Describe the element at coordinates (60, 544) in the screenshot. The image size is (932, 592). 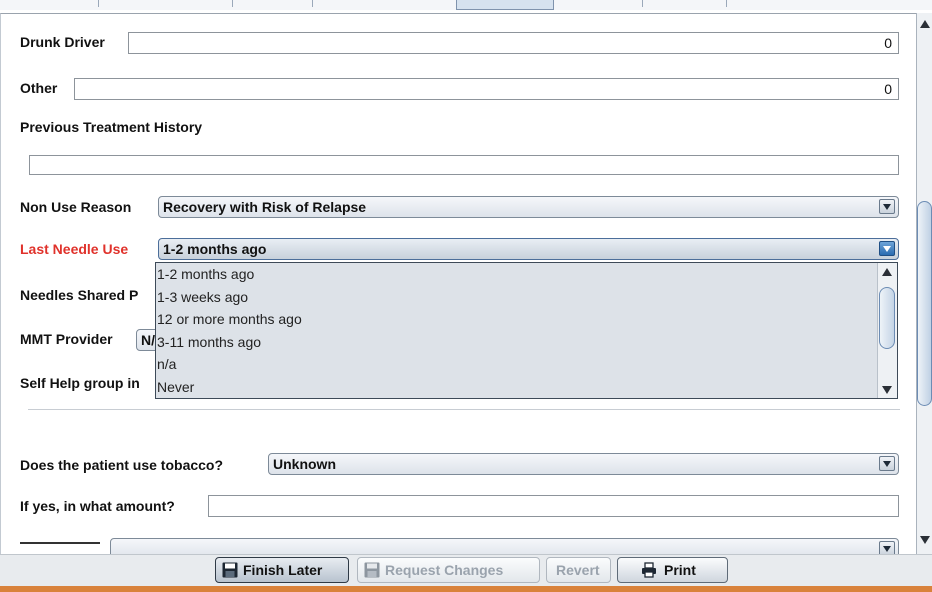
I see `next-row-label-cut` at that location.